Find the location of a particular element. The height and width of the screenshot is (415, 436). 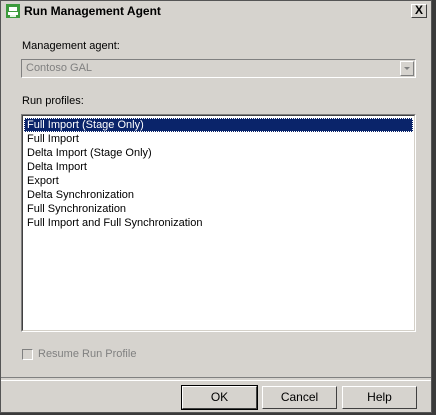

management-agent-select: Contoso GAL is located at coordinates (218, 68).